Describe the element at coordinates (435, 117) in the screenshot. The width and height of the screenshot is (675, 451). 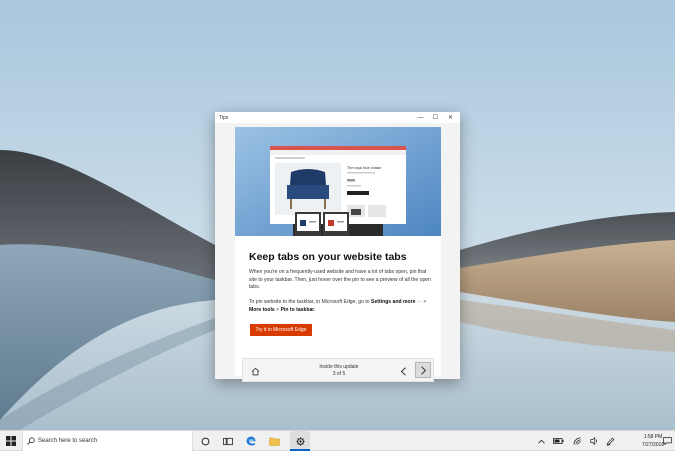
I see `maximize-button: ☐` at that location.